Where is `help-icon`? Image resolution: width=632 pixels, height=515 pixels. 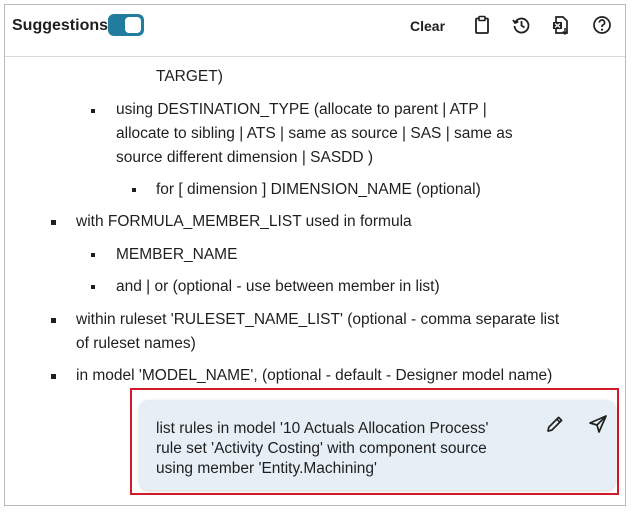 help-icon is located at coordinates (602, 25).